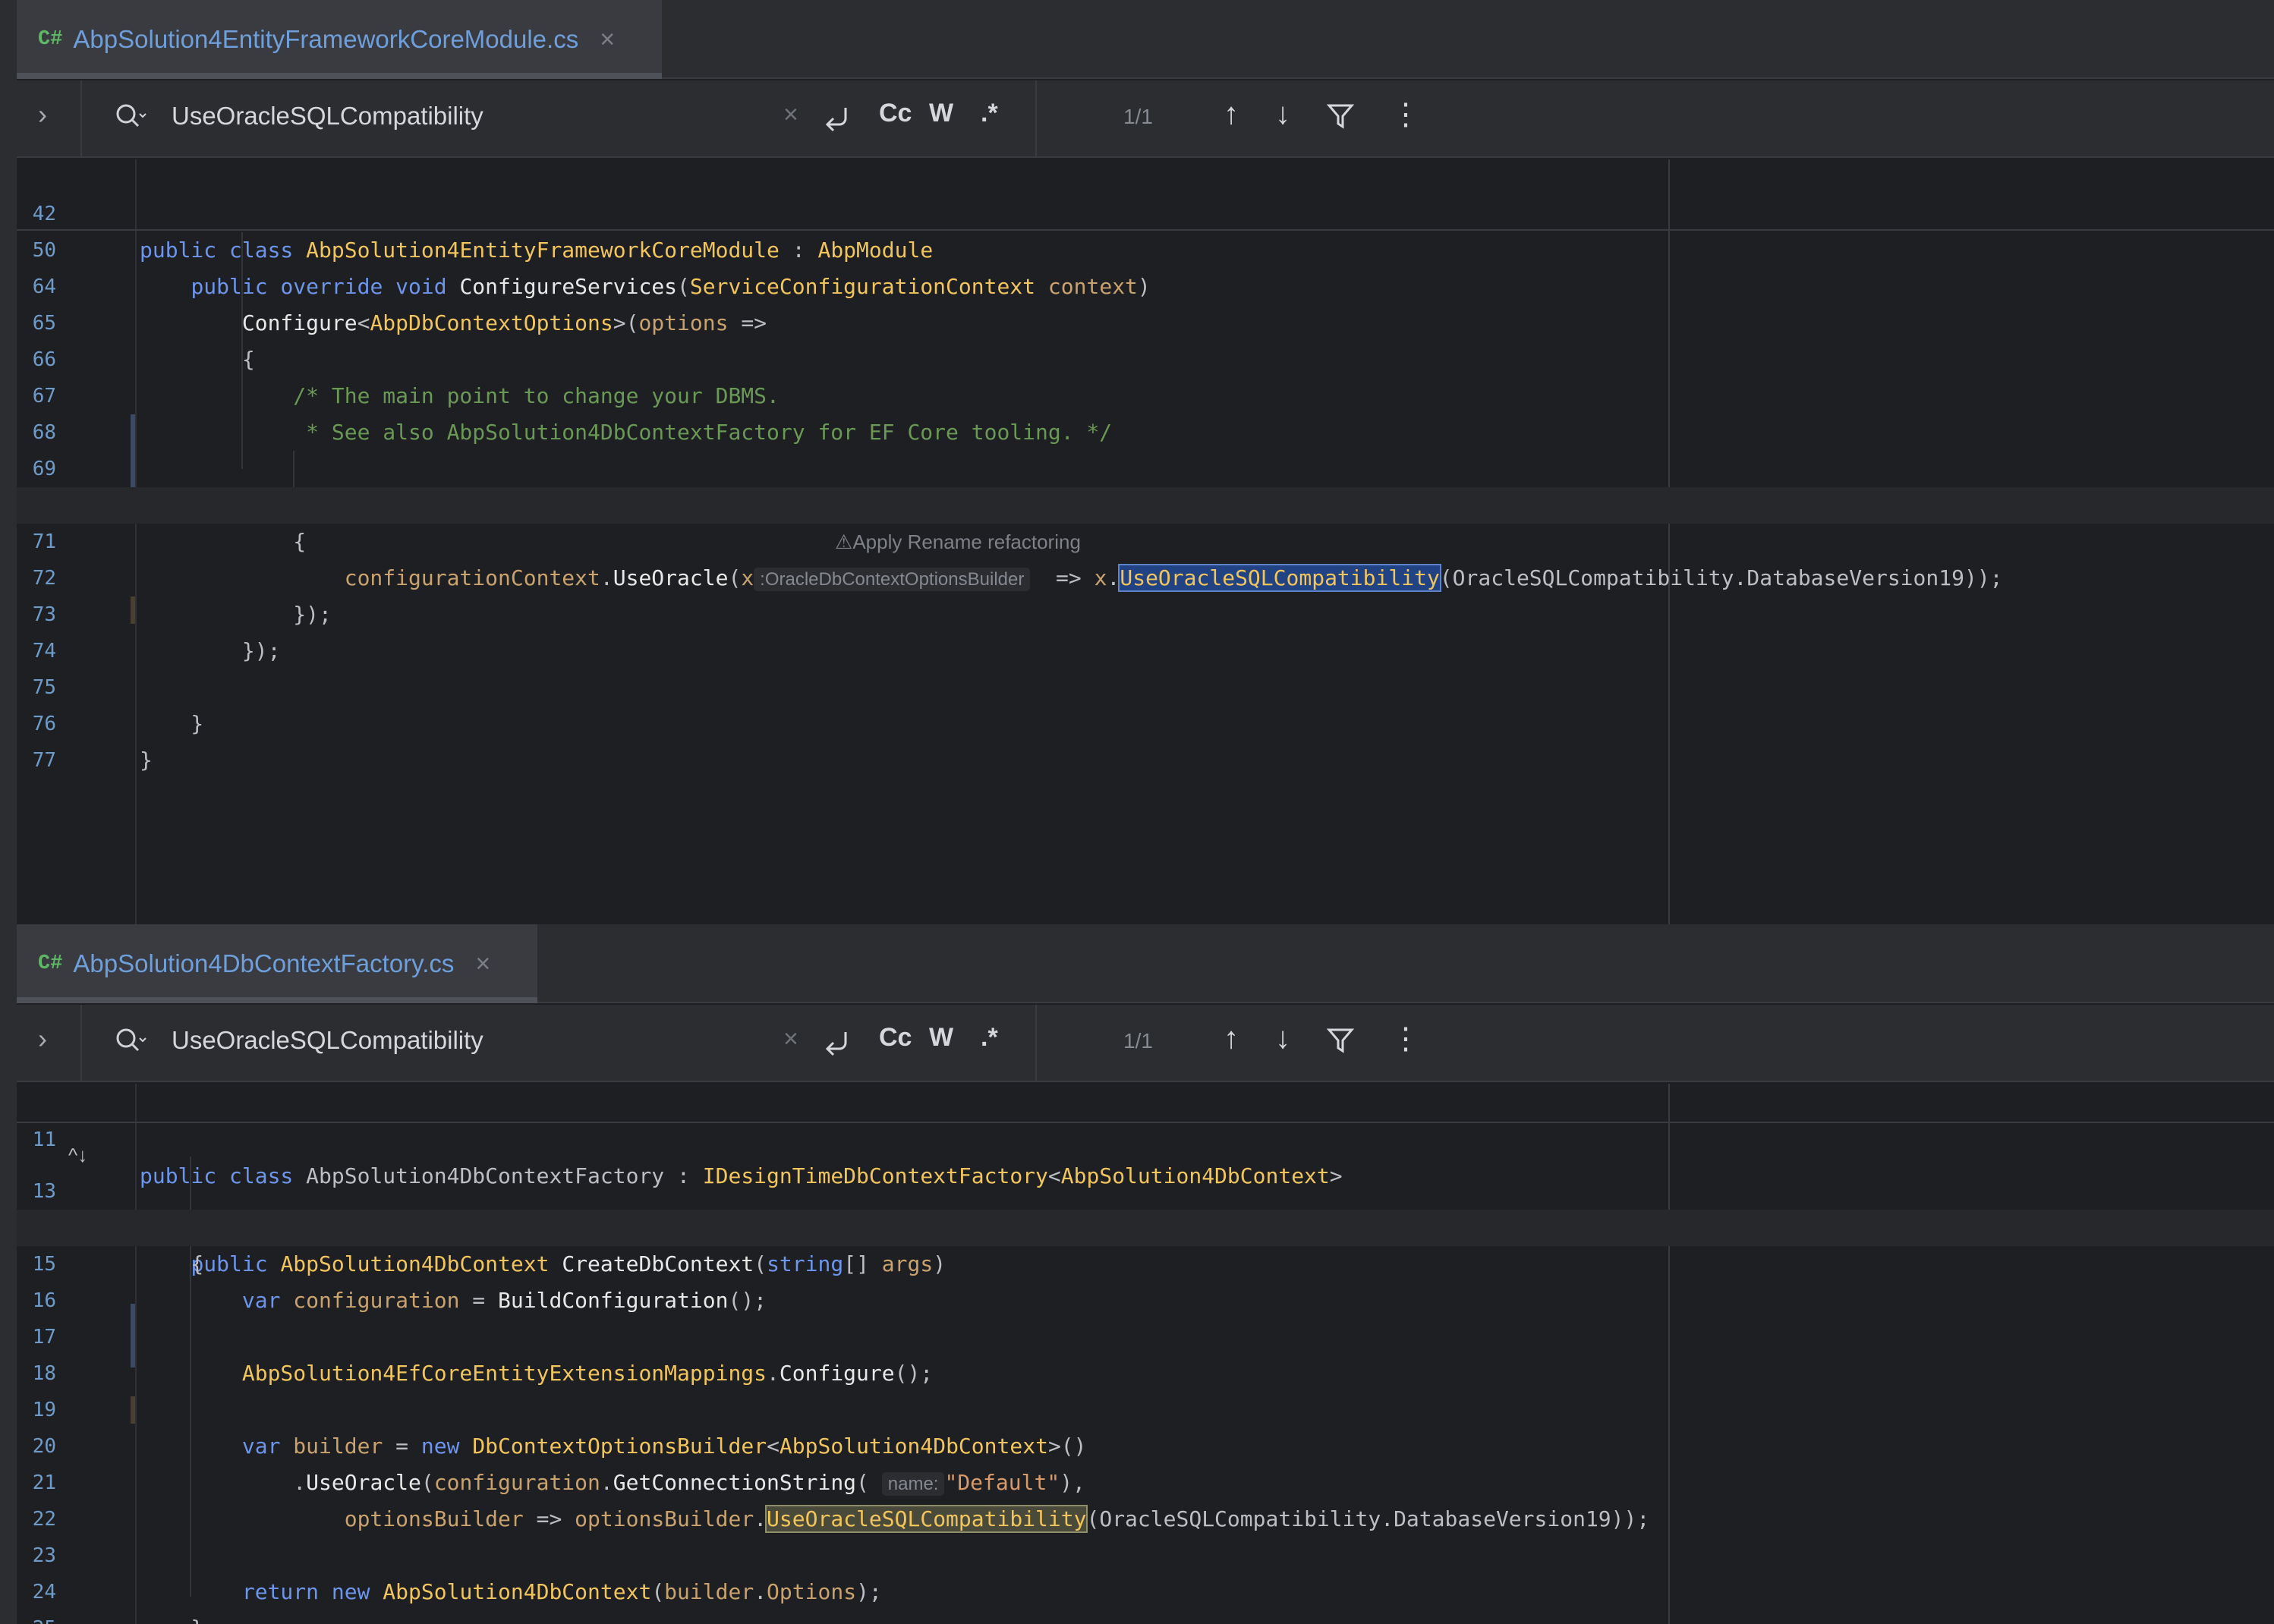 This screenshot has height=1624, width=2274. Describe the element at coordinates (44, 1519) in the screenshot. I see `code-line: 22` at that location.